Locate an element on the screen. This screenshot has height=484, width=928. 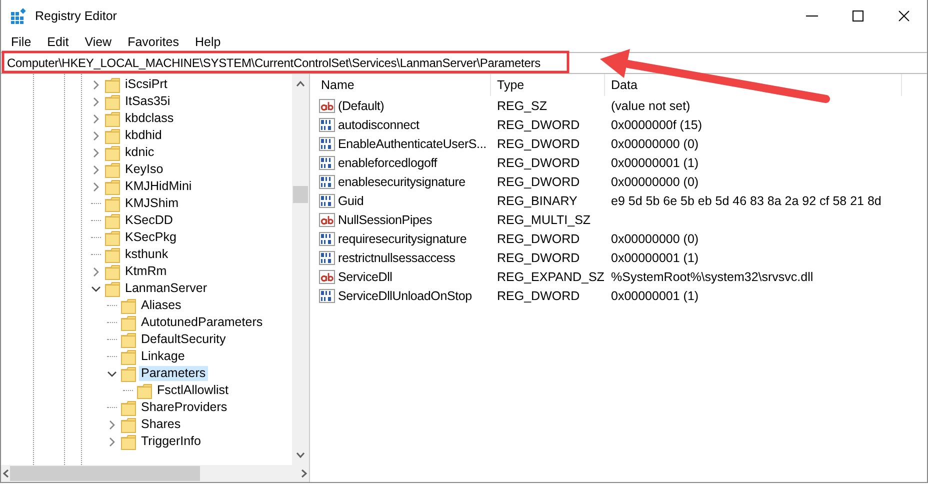
tree-item: kbdhid is located at coordinates (143, 135).